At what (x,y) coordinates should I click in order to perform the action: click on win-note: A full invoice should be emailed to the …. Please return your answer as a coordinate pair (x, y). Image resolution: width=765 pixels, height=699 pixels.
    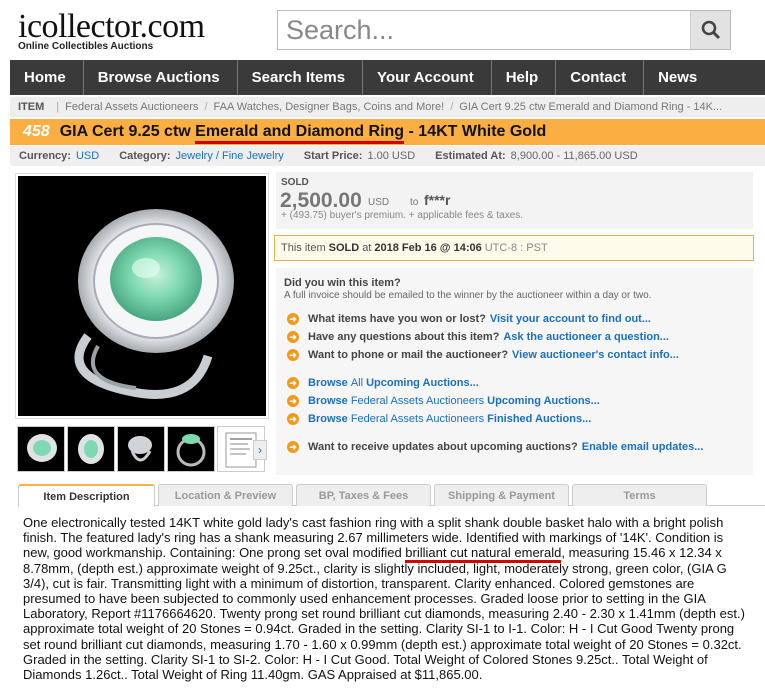
    Looking at the image, I should click on (468, 295).